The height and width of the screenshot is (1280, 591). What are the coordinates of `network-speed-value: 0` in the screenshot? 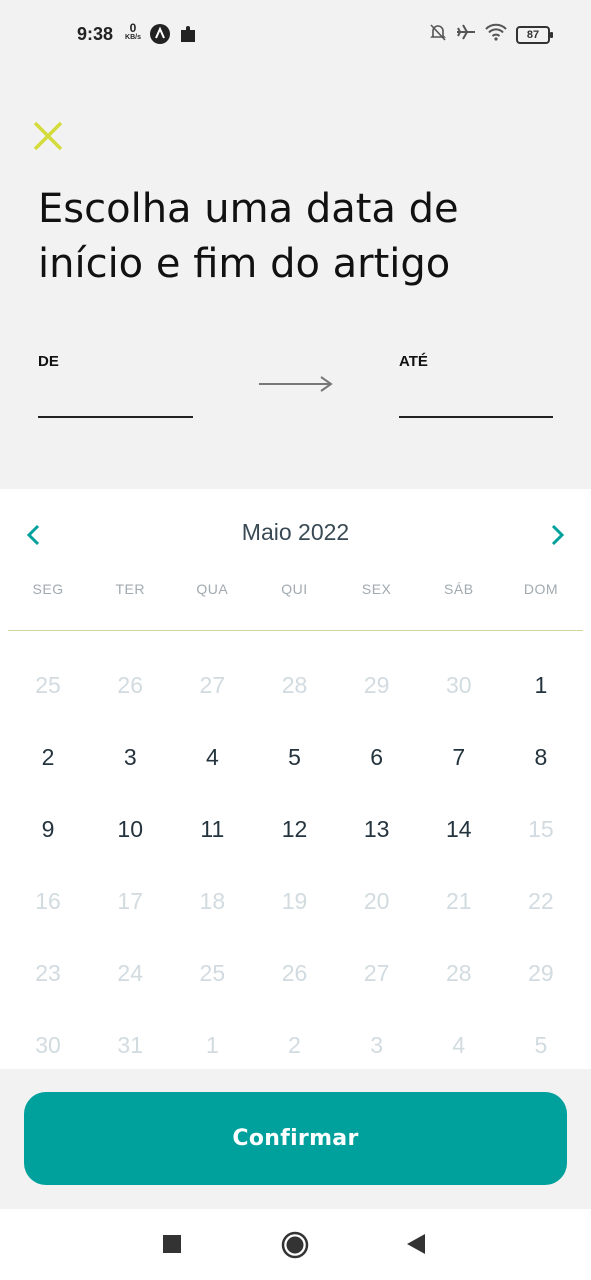 It's located at (133, 28).